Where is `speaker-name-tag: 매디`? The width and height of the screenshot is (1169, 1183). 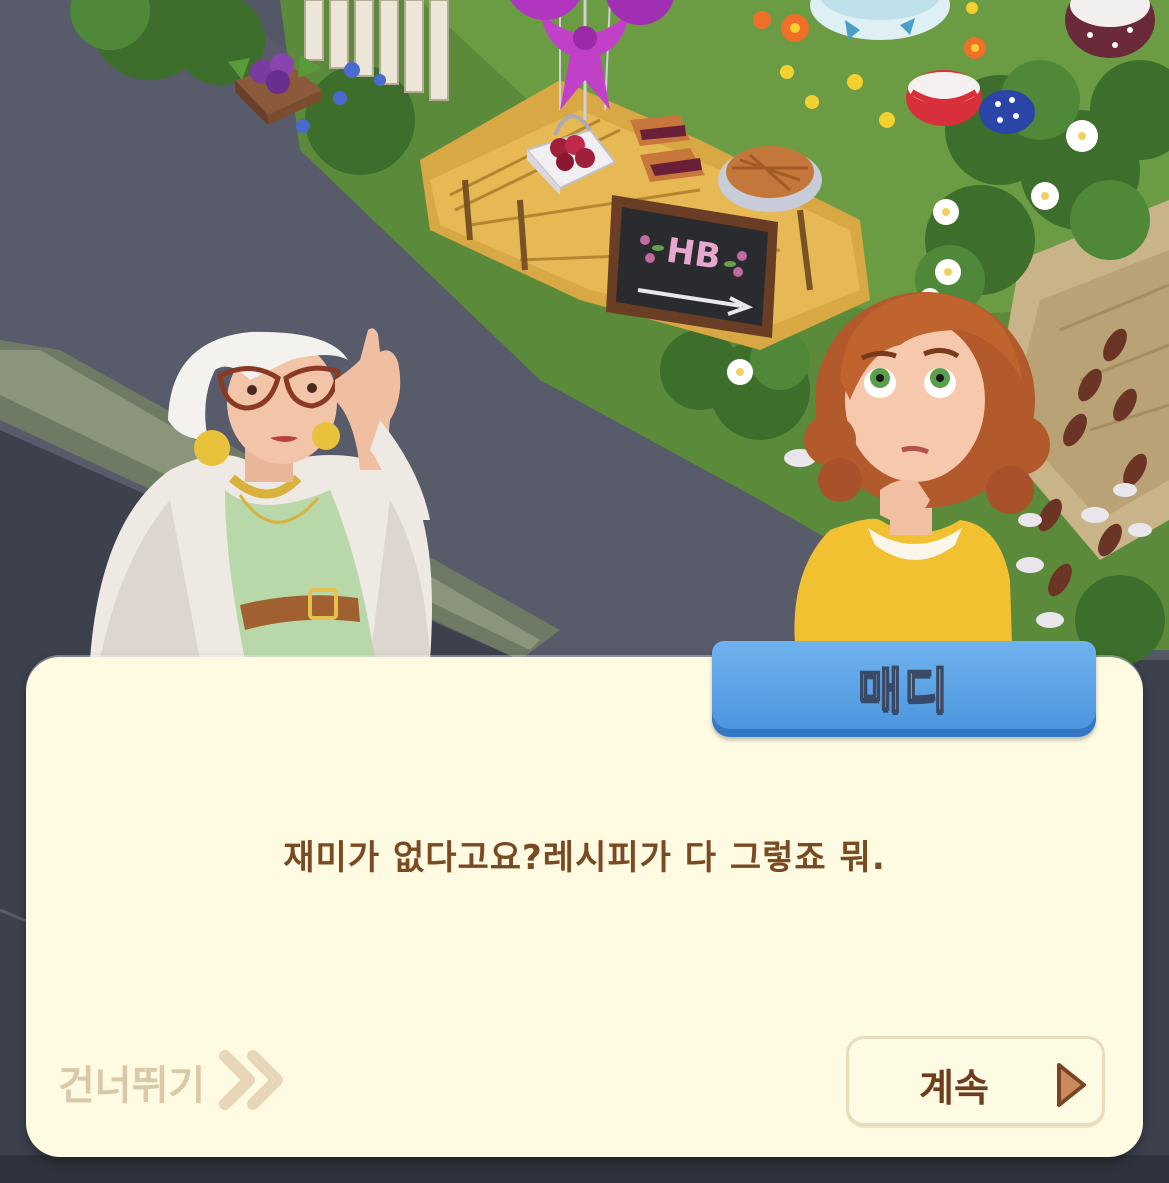
speaker-name-tag: 매디 is located at coordinates (904, 689).